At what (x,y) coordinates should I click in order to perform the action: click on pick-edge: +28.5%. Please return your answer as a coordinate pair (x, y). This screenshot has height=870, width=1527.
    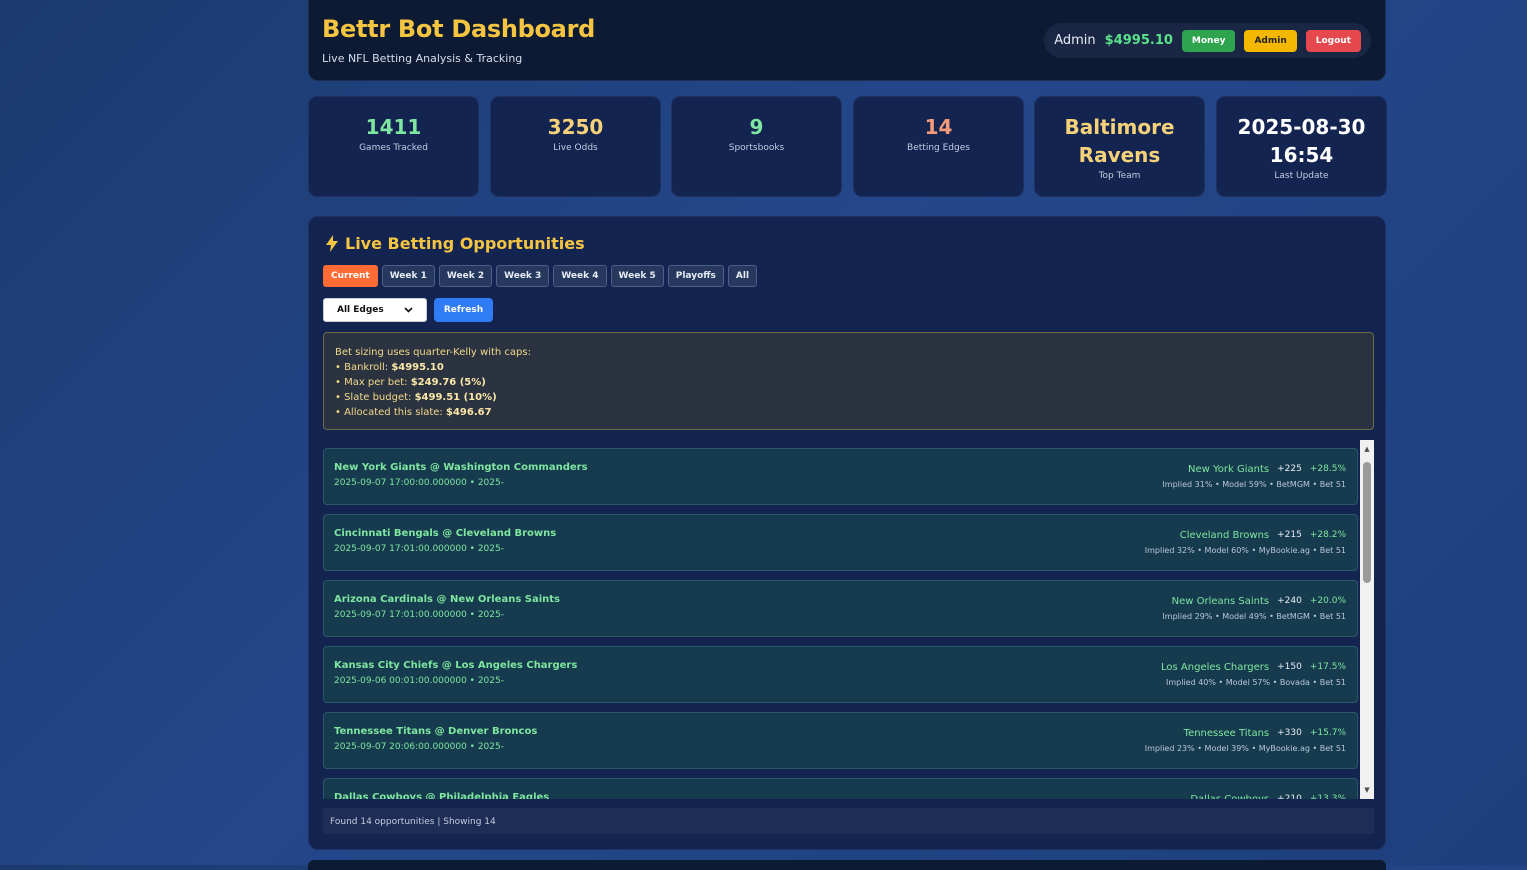
    Looking at the image, I should click on (1327, 469).